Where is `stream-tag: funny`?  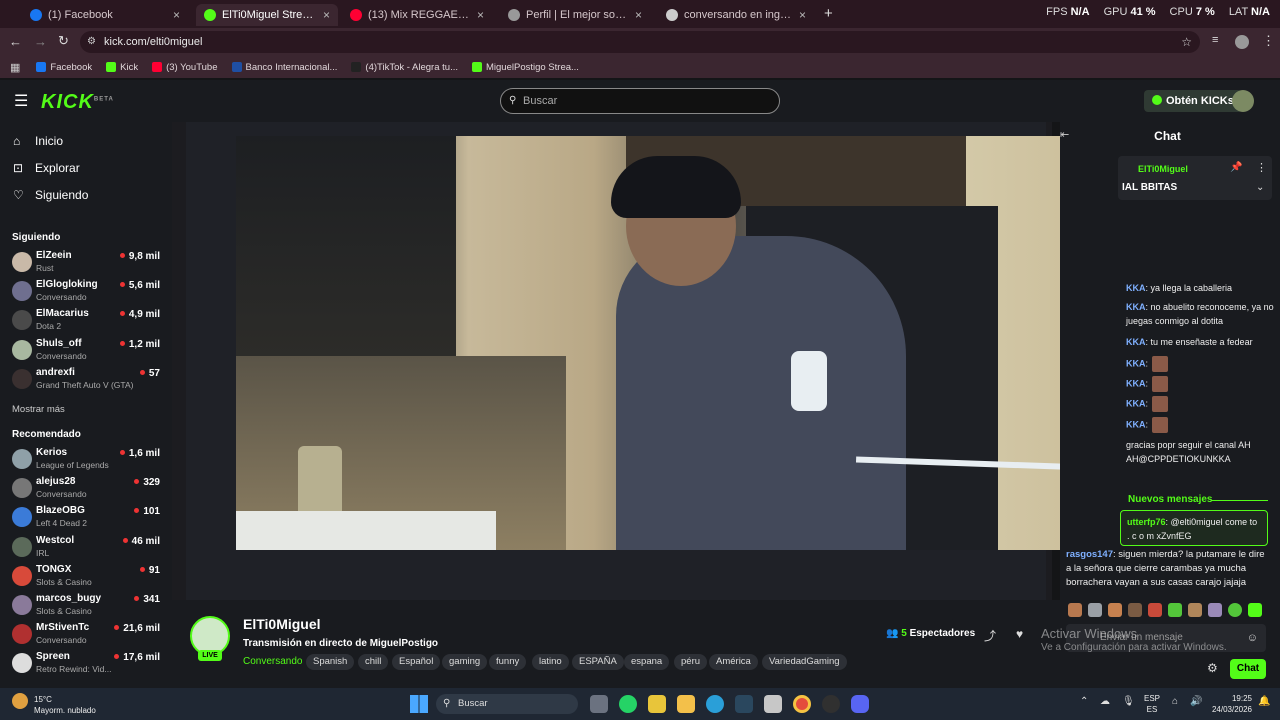
stream-tag: funny is located at coordinates (508, 662).